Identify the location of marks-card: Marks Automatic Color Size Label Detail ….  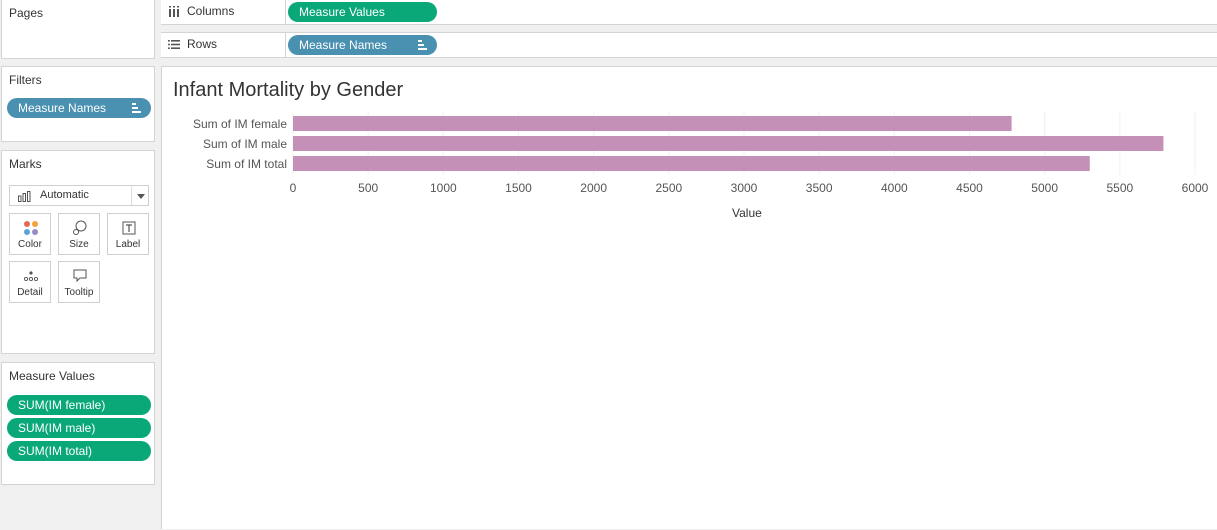
(78, 252).